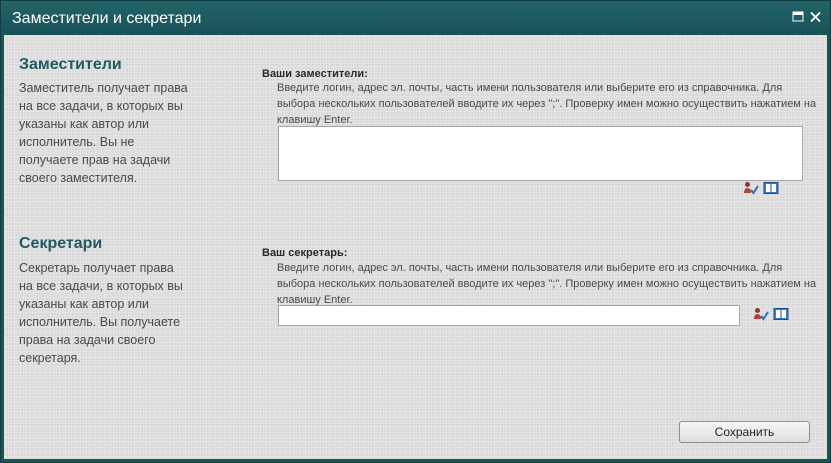 The width and height of the screenshot is (831, 463). I want to click on deputies-heading: Заместители, so click(70, 64).